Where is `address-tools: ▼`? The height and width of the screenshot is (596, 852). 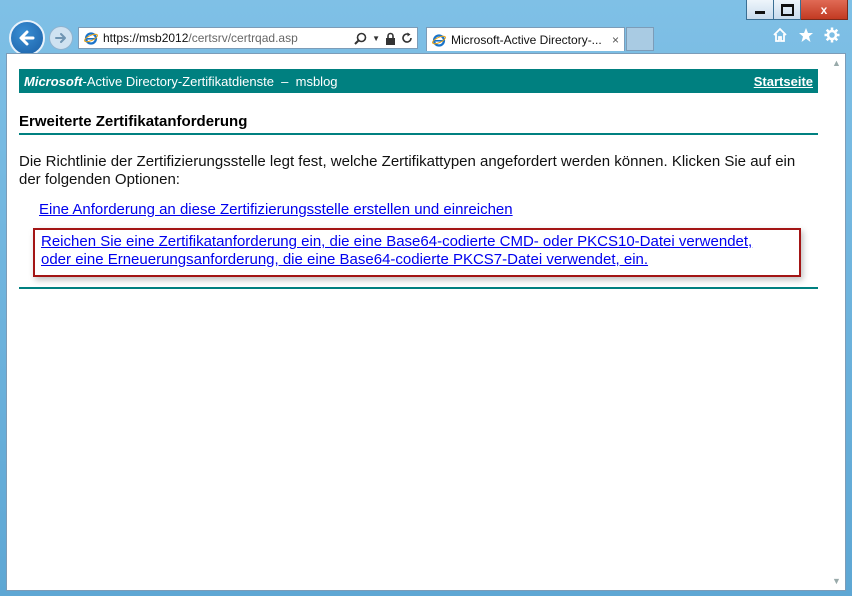
address-tools: ▼ is located at coordinates (383, 38).